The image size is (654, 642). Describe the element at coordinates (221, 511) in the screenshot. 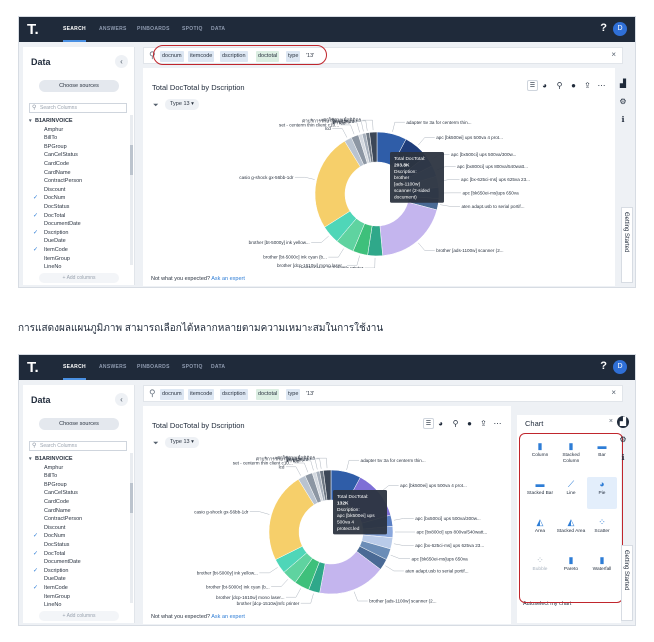

I see `slice-label: casio g-shock gx-56bb-1dr` at that location.